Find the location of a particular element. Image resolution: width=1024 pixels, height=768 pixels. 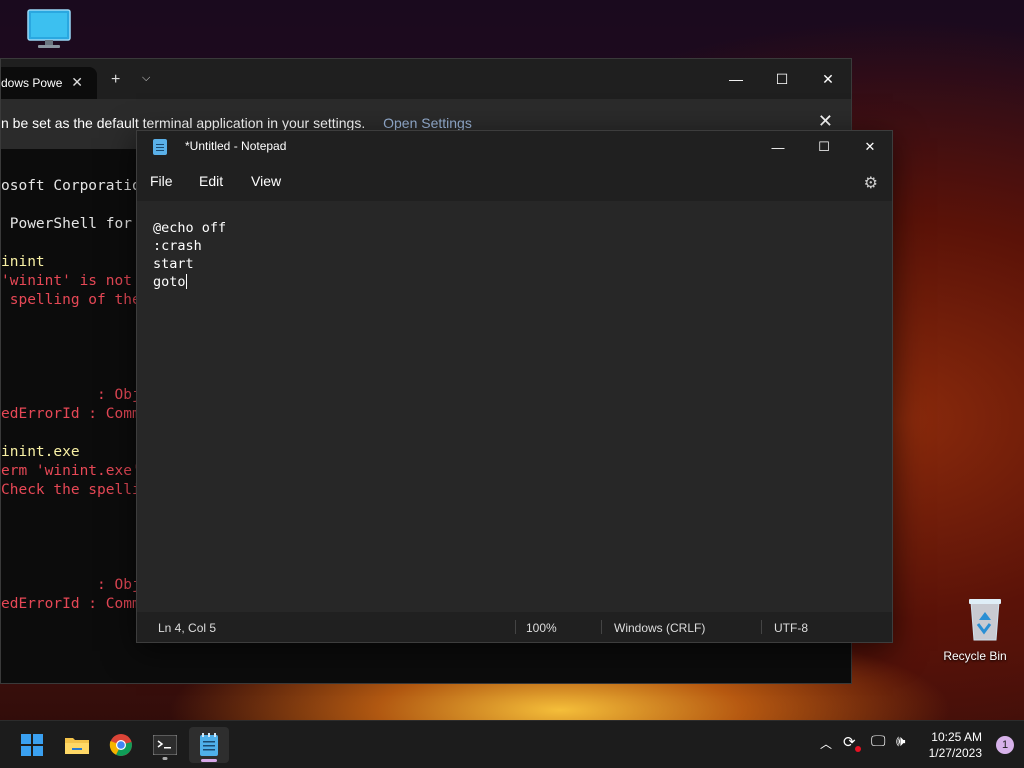

start-button is located at coordinates (32, 745).